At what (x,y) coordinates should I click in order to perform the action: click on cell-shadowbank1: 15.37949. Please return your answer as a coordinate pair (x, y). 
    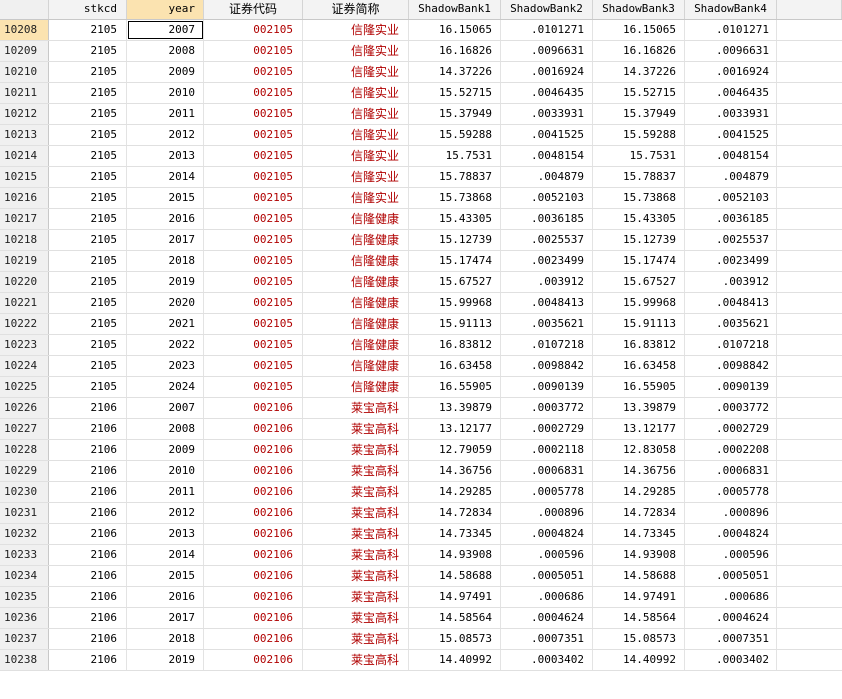
    Looking at the image, I should click on (455, 114).